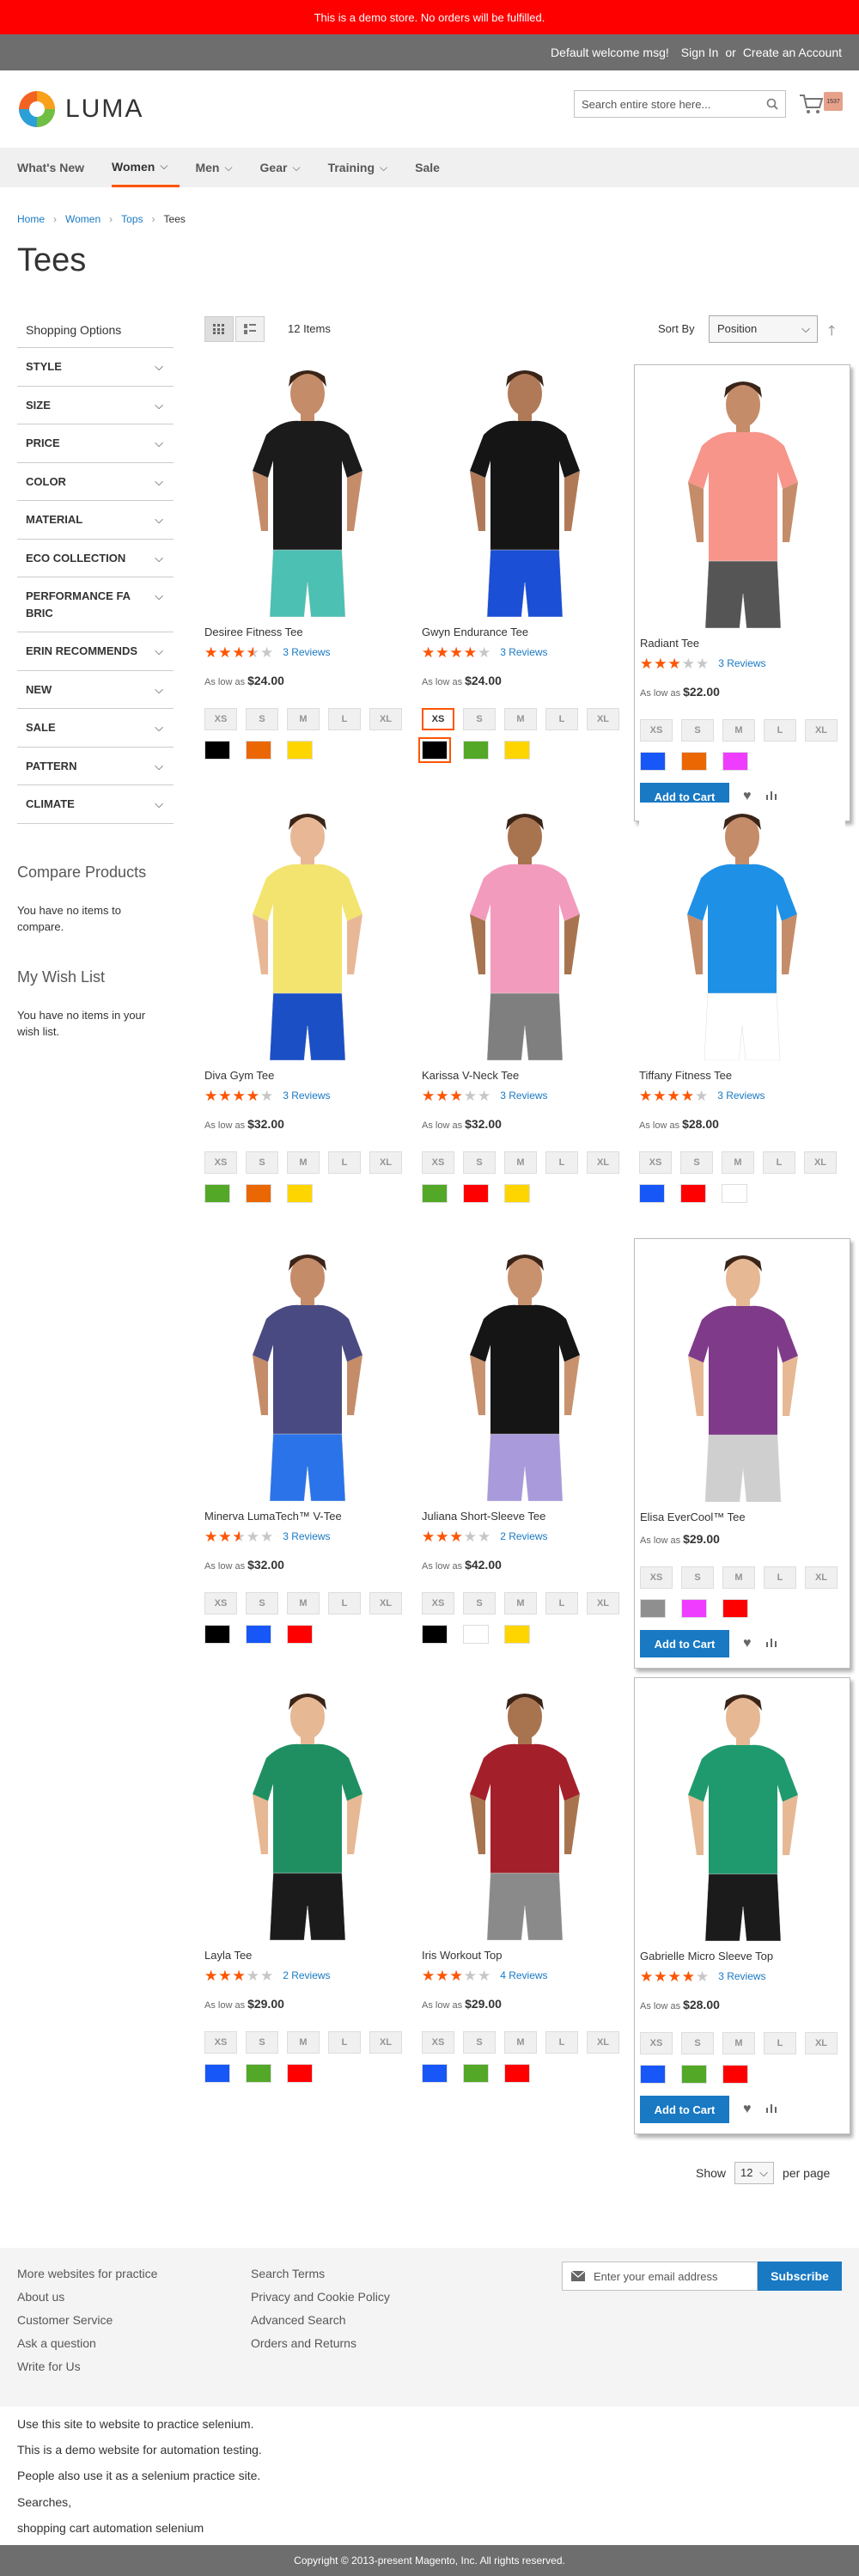 The image size is (859, 2576). Describe the element at coordinates (530, 1956) in the screenshot. I see `product-name: Iris Workout Top` at that location.